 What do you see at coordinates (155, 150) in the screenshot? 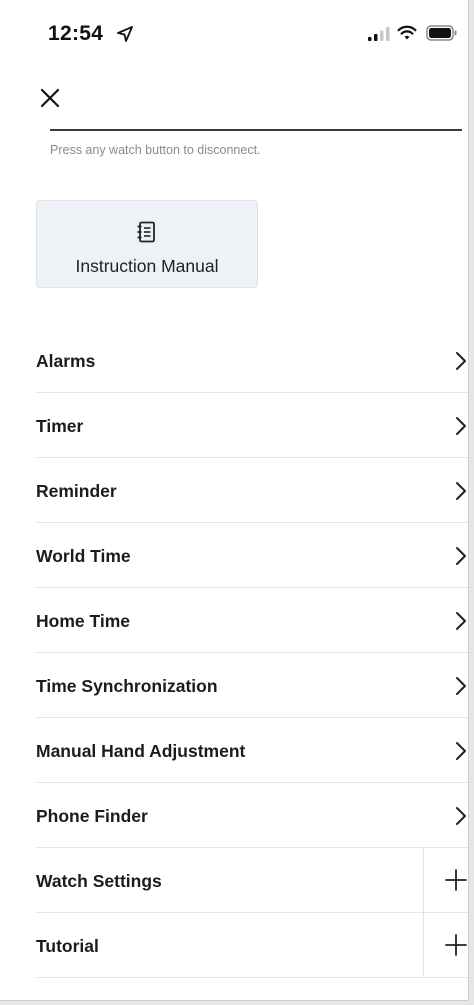
I see `disconnect-hint: Press any watch button to disconnect.` at bounding box center [155, 150].